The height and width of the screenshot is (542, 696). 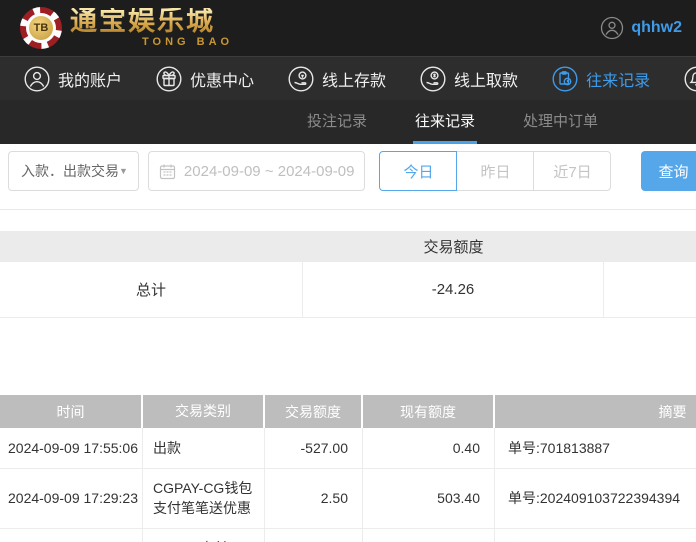 What do you see at coordinates (314, 498) in the screenshot?
I see `cell-amount: 2.50` at bounding box center [314, 498].